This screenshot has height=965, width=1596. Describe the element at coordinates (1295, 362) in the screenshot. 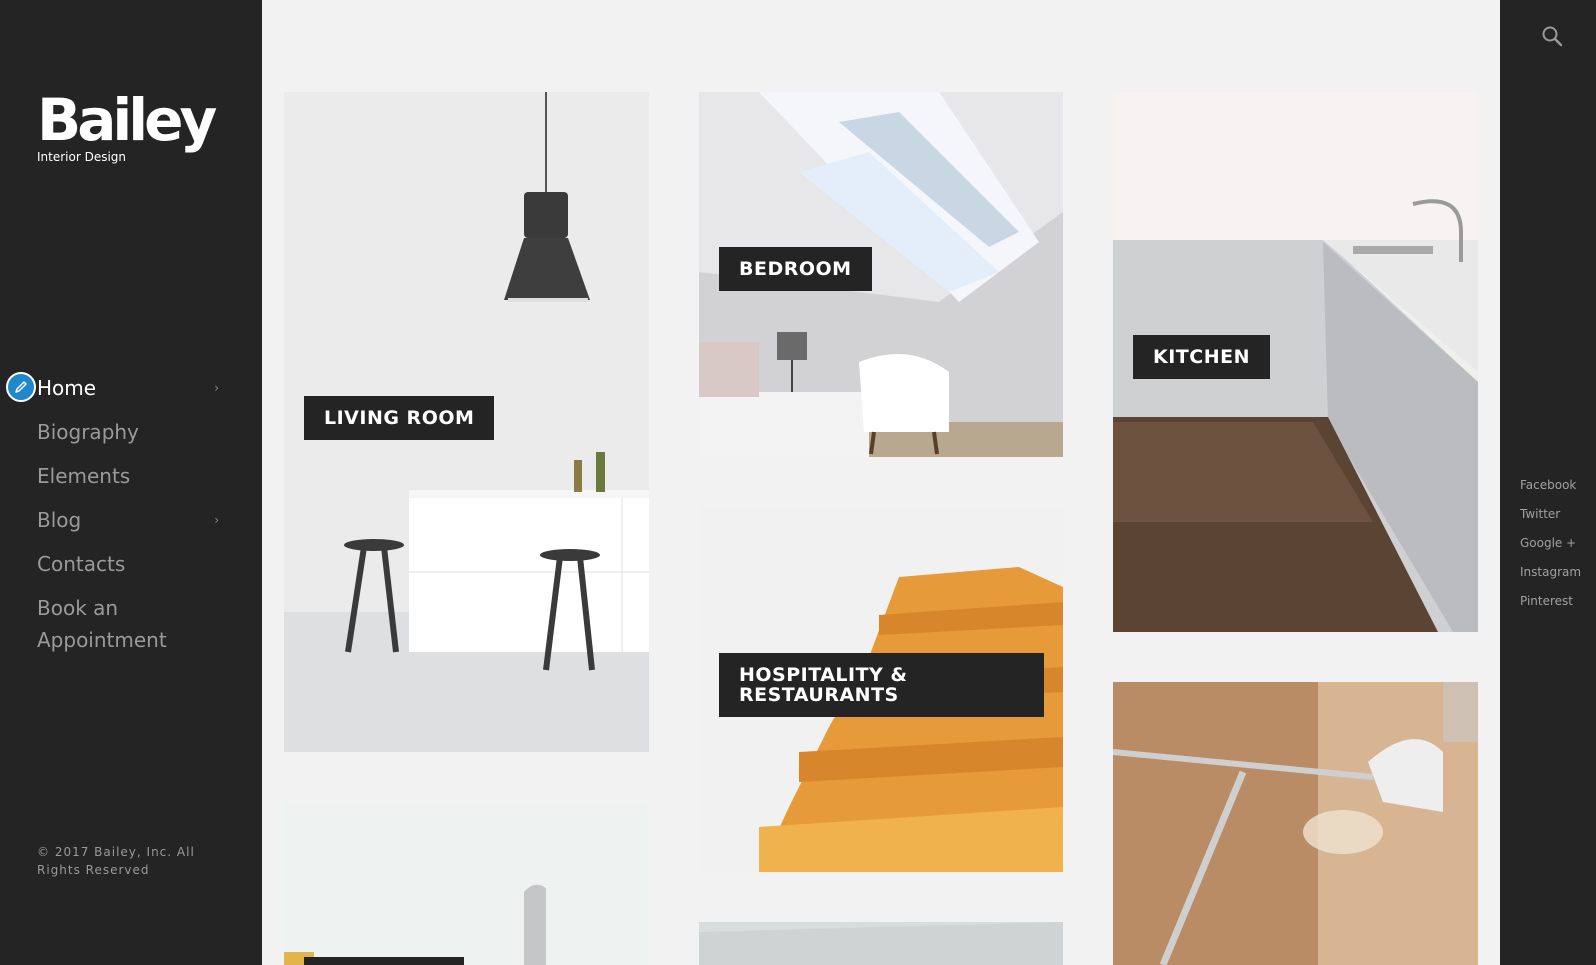

I see `tile-kitchen: KITCHEN` at that location.